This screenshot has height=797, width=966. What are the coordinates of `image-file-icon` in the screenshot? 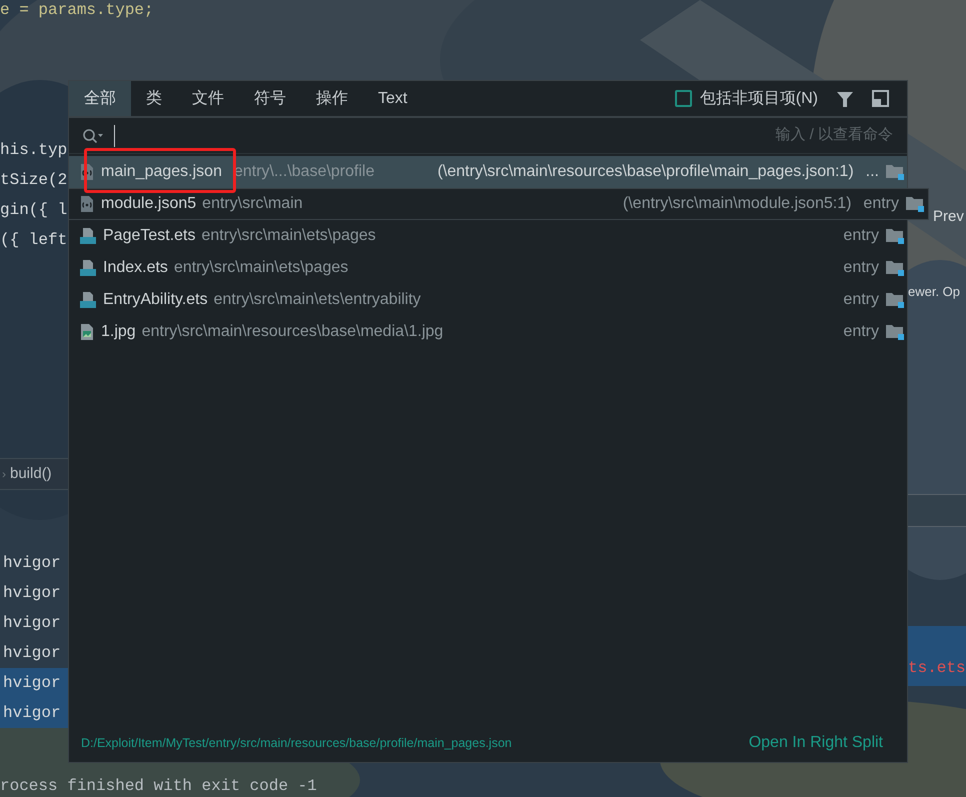 It's located at (87, 332).